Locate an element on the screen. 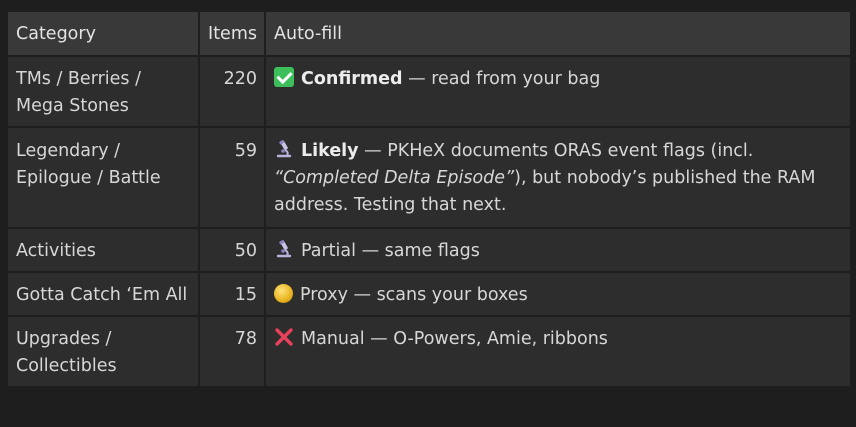  check-icon is located at coordinates (284, 77).